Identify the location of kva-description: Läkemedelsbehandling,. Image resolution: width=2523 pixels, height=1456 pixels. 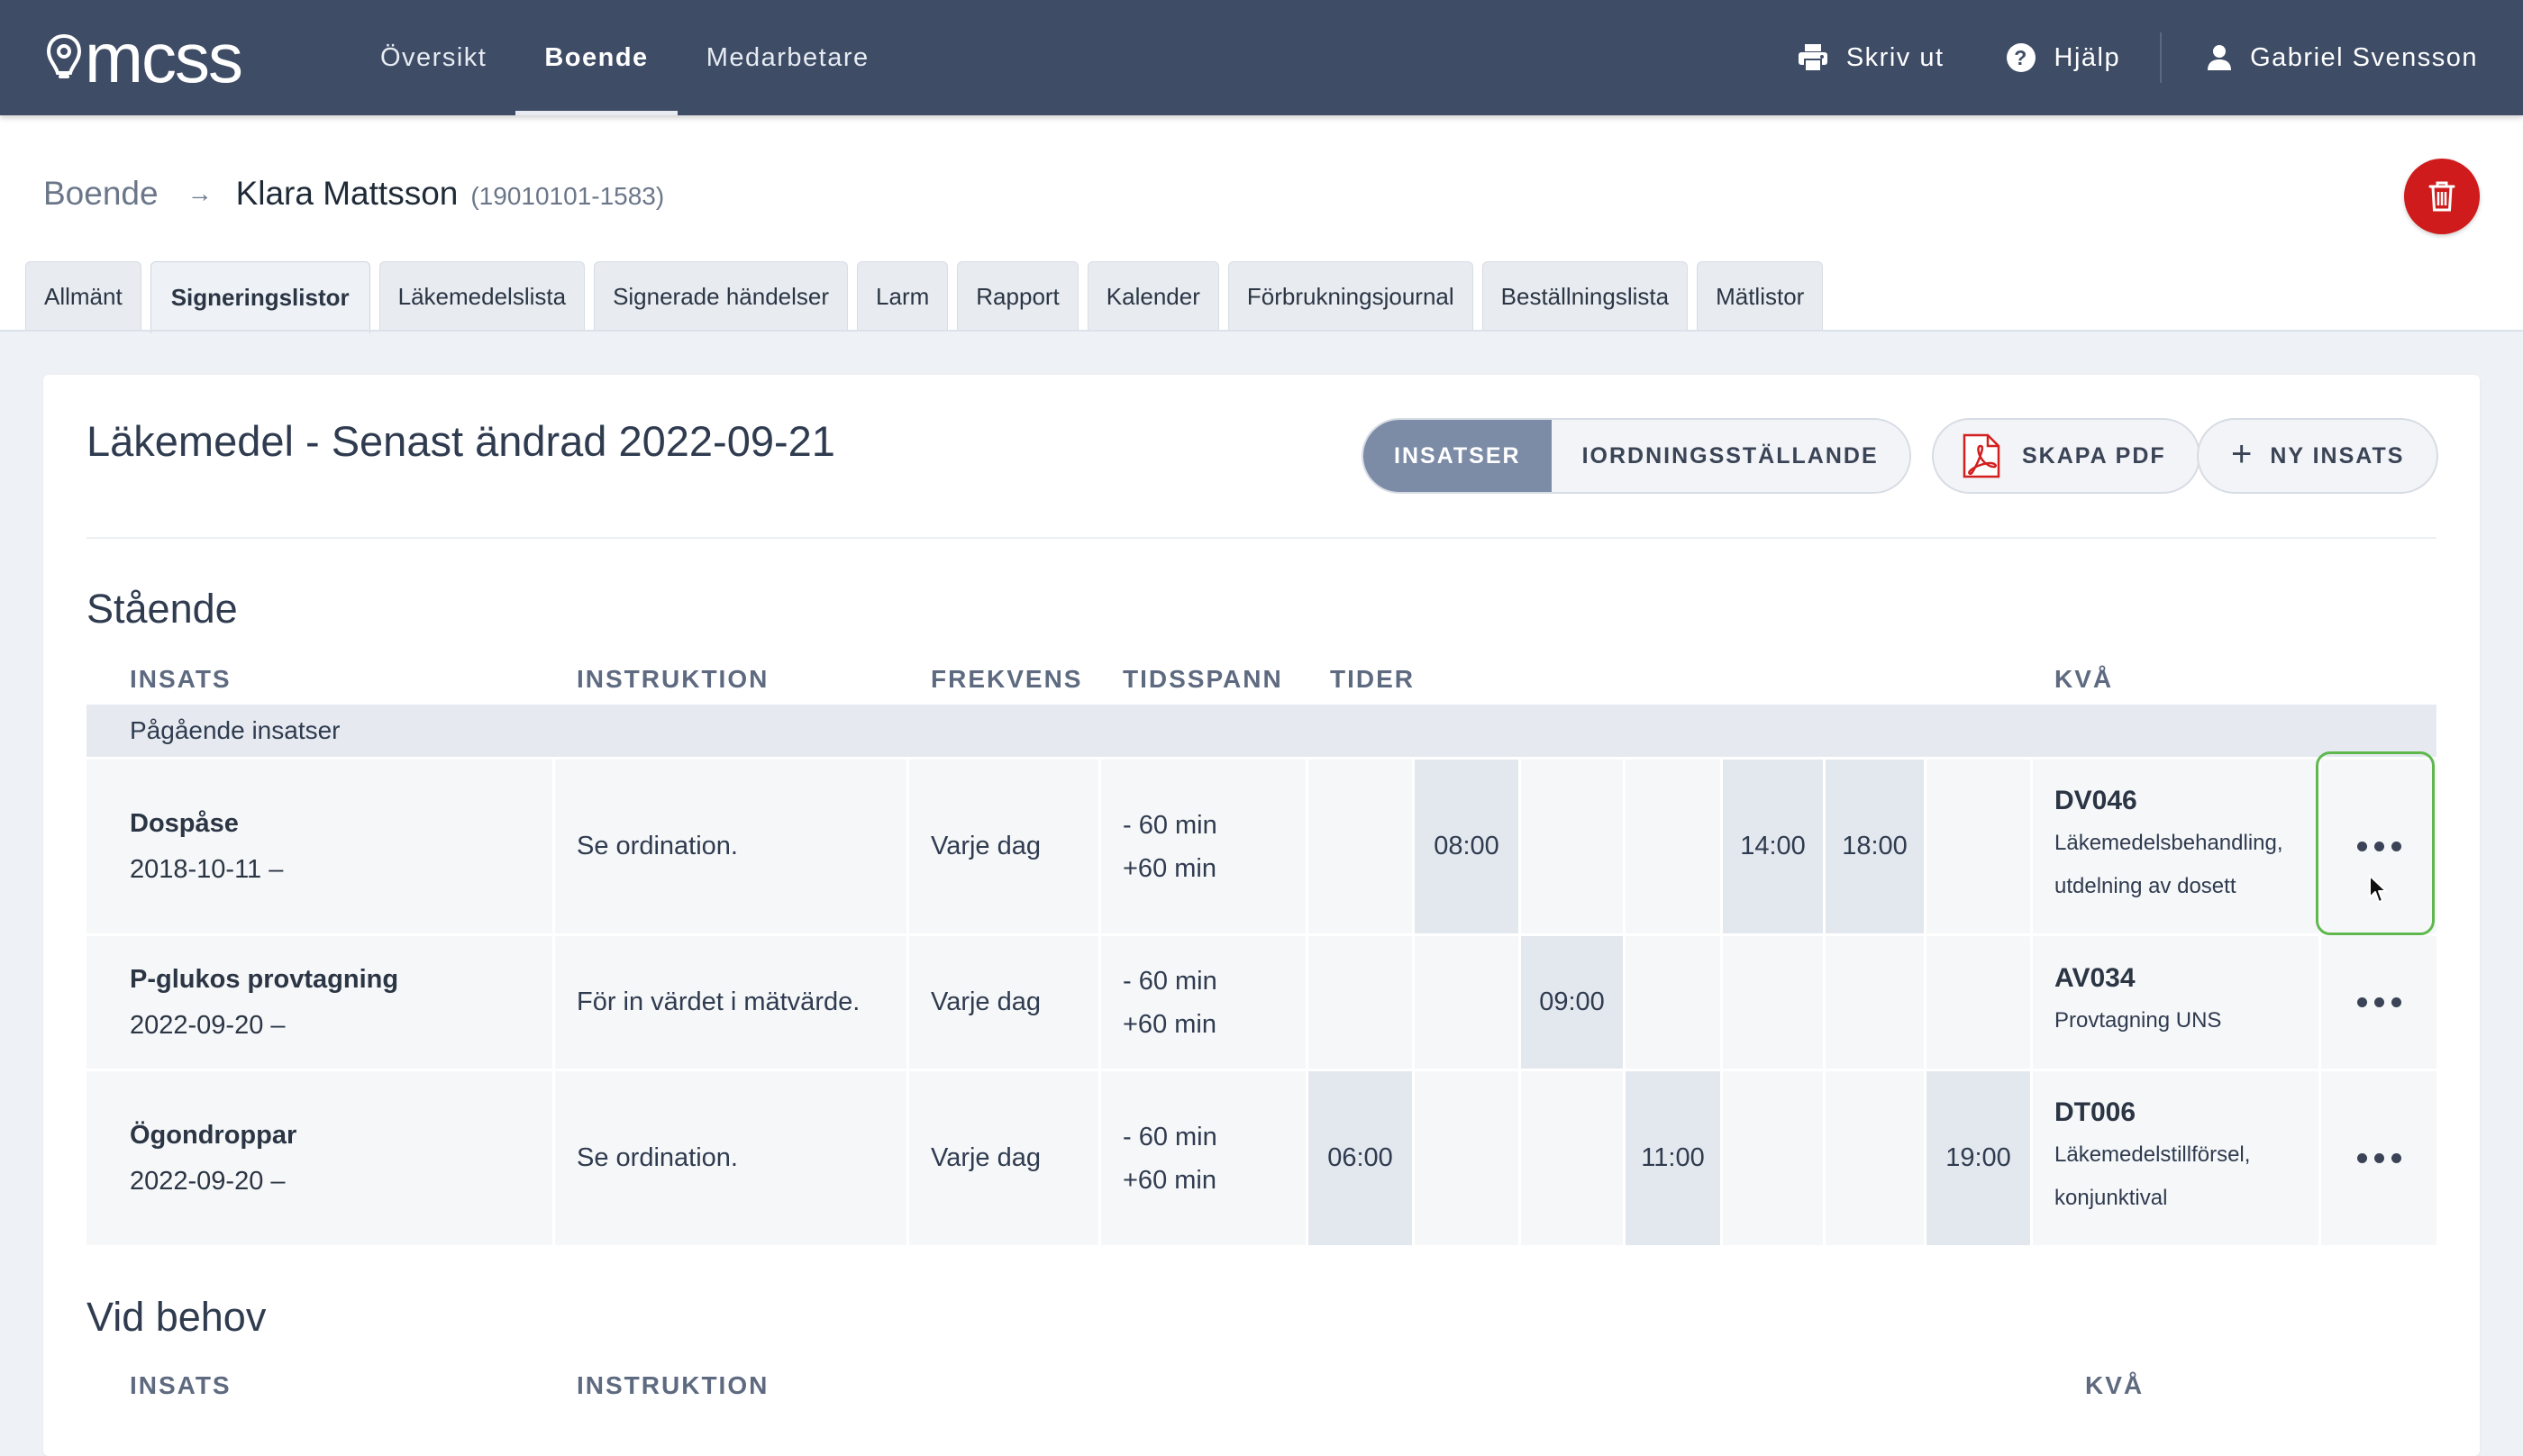
(2168, 843).